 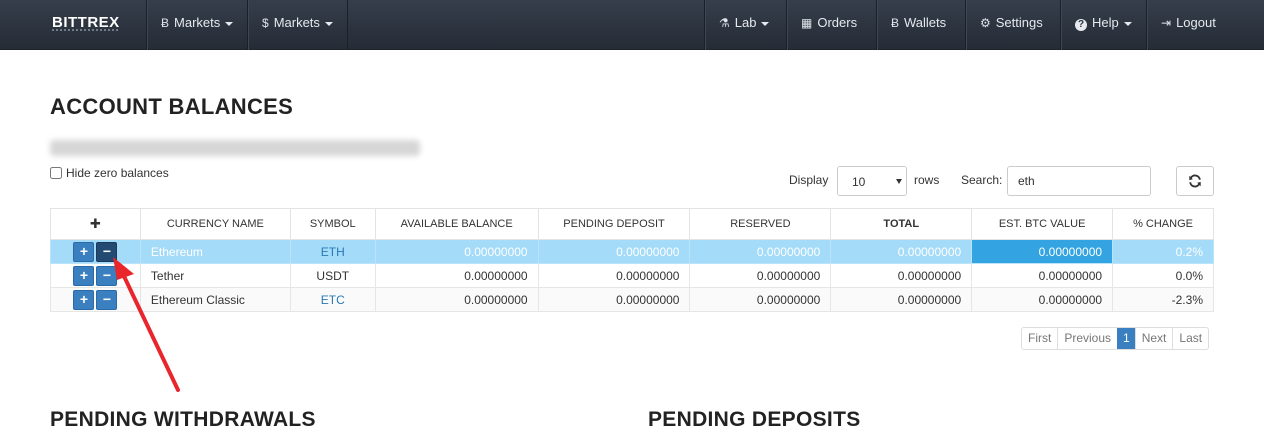 I want to click on logout-icon: ⇥, so click(x=1166, y=23).